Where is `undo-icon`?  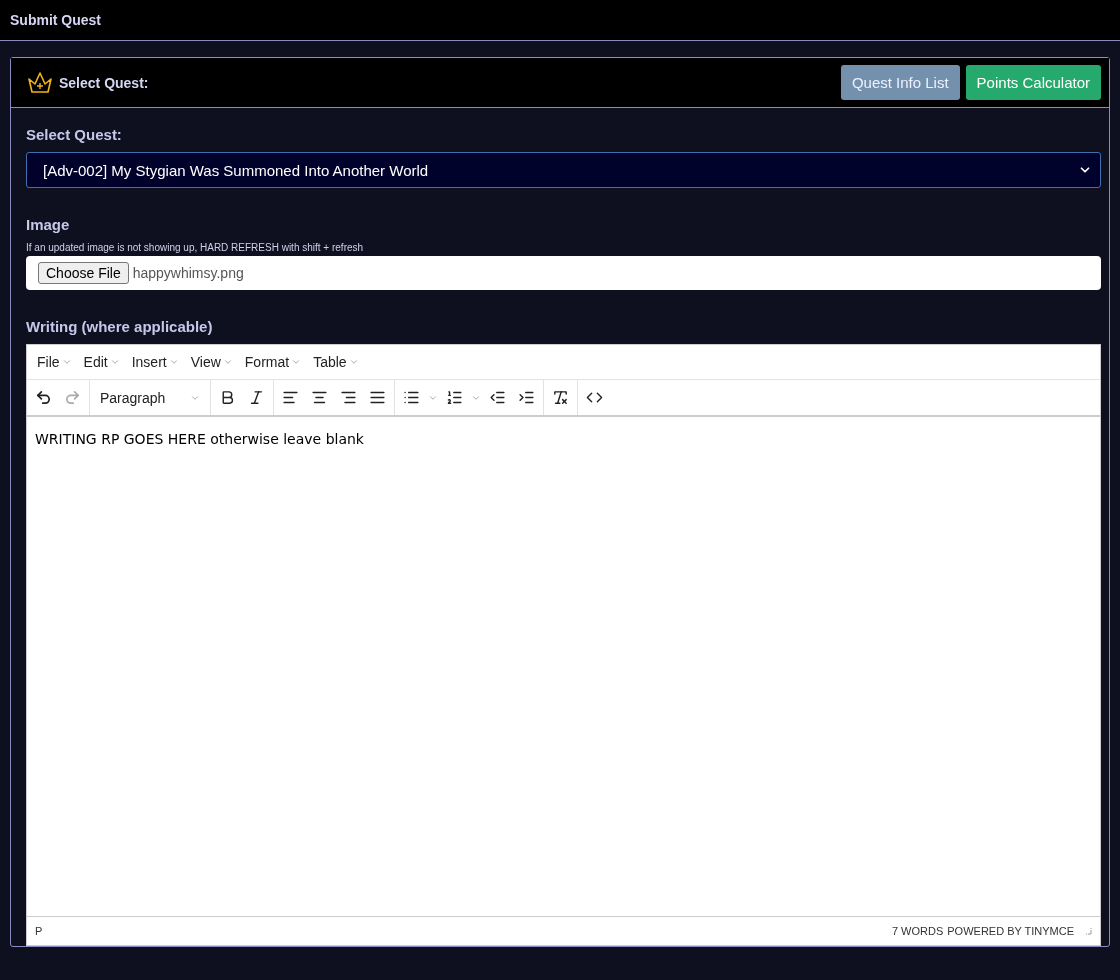
undo-icon is located at coordinates (43, 397).